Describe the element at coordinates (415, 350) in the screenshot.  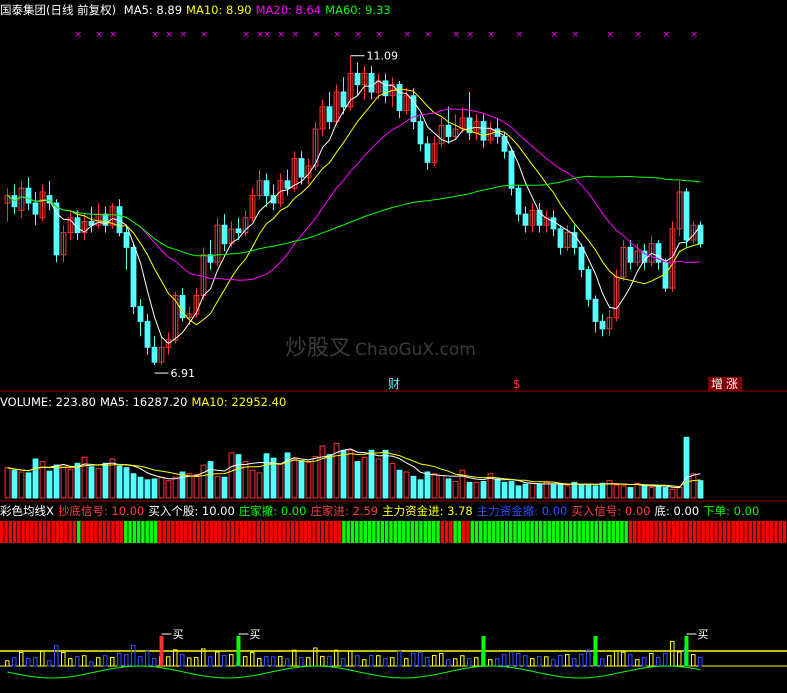
I see `watermark-en: ChaoGuX.com` at that location.